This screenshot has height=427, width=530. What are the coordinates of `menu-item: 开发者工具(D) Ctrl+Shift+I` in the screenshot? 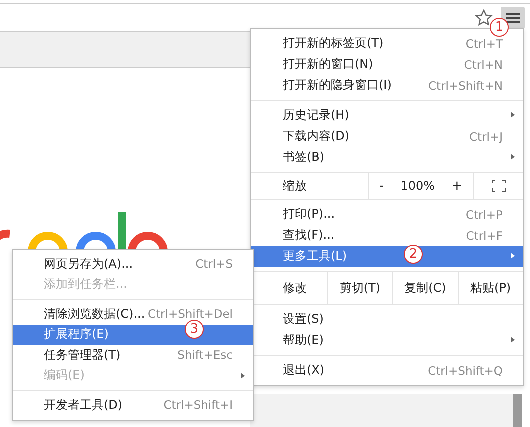 It's located at (133, 405).